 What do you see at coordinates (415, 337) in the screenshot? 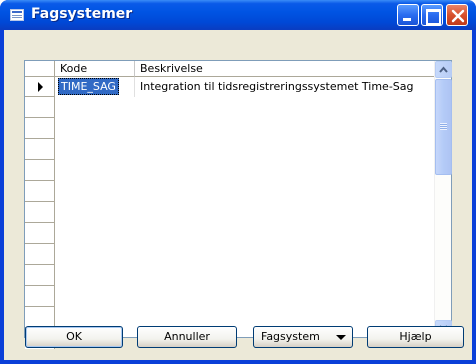
I see `help-button: Hjælp` at bounding box center [415, 337].